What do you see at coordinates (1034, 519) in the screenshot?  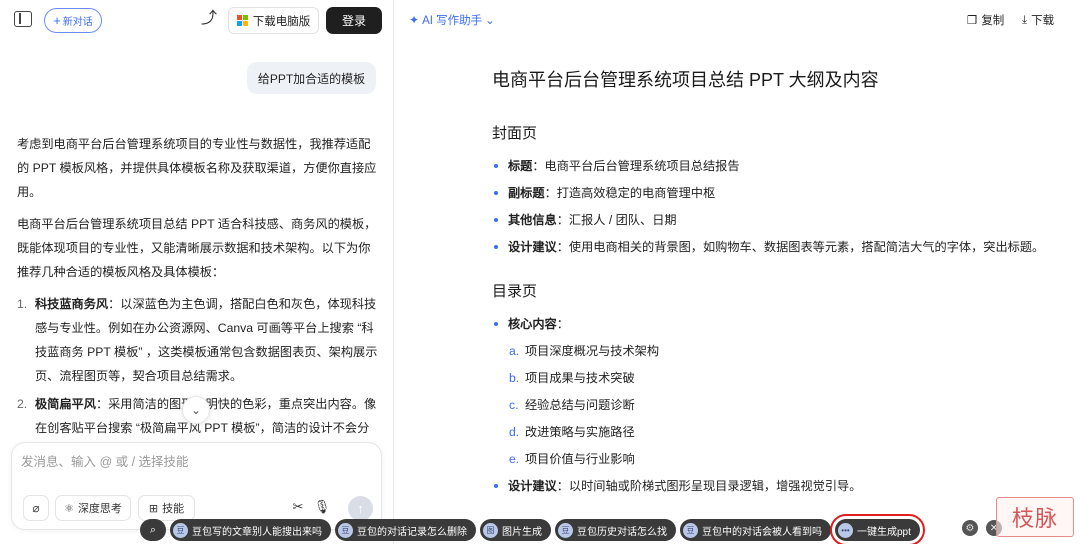 I see `watermark-text: 枝脉` at bounding box center [1034, 519].